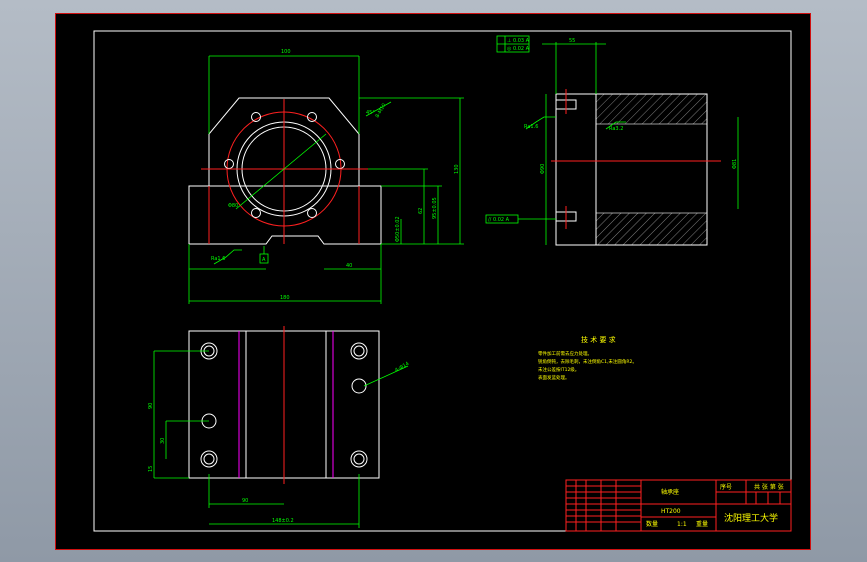  I want to click on tolerance-label: // 0.02 A, so click(499, 220).